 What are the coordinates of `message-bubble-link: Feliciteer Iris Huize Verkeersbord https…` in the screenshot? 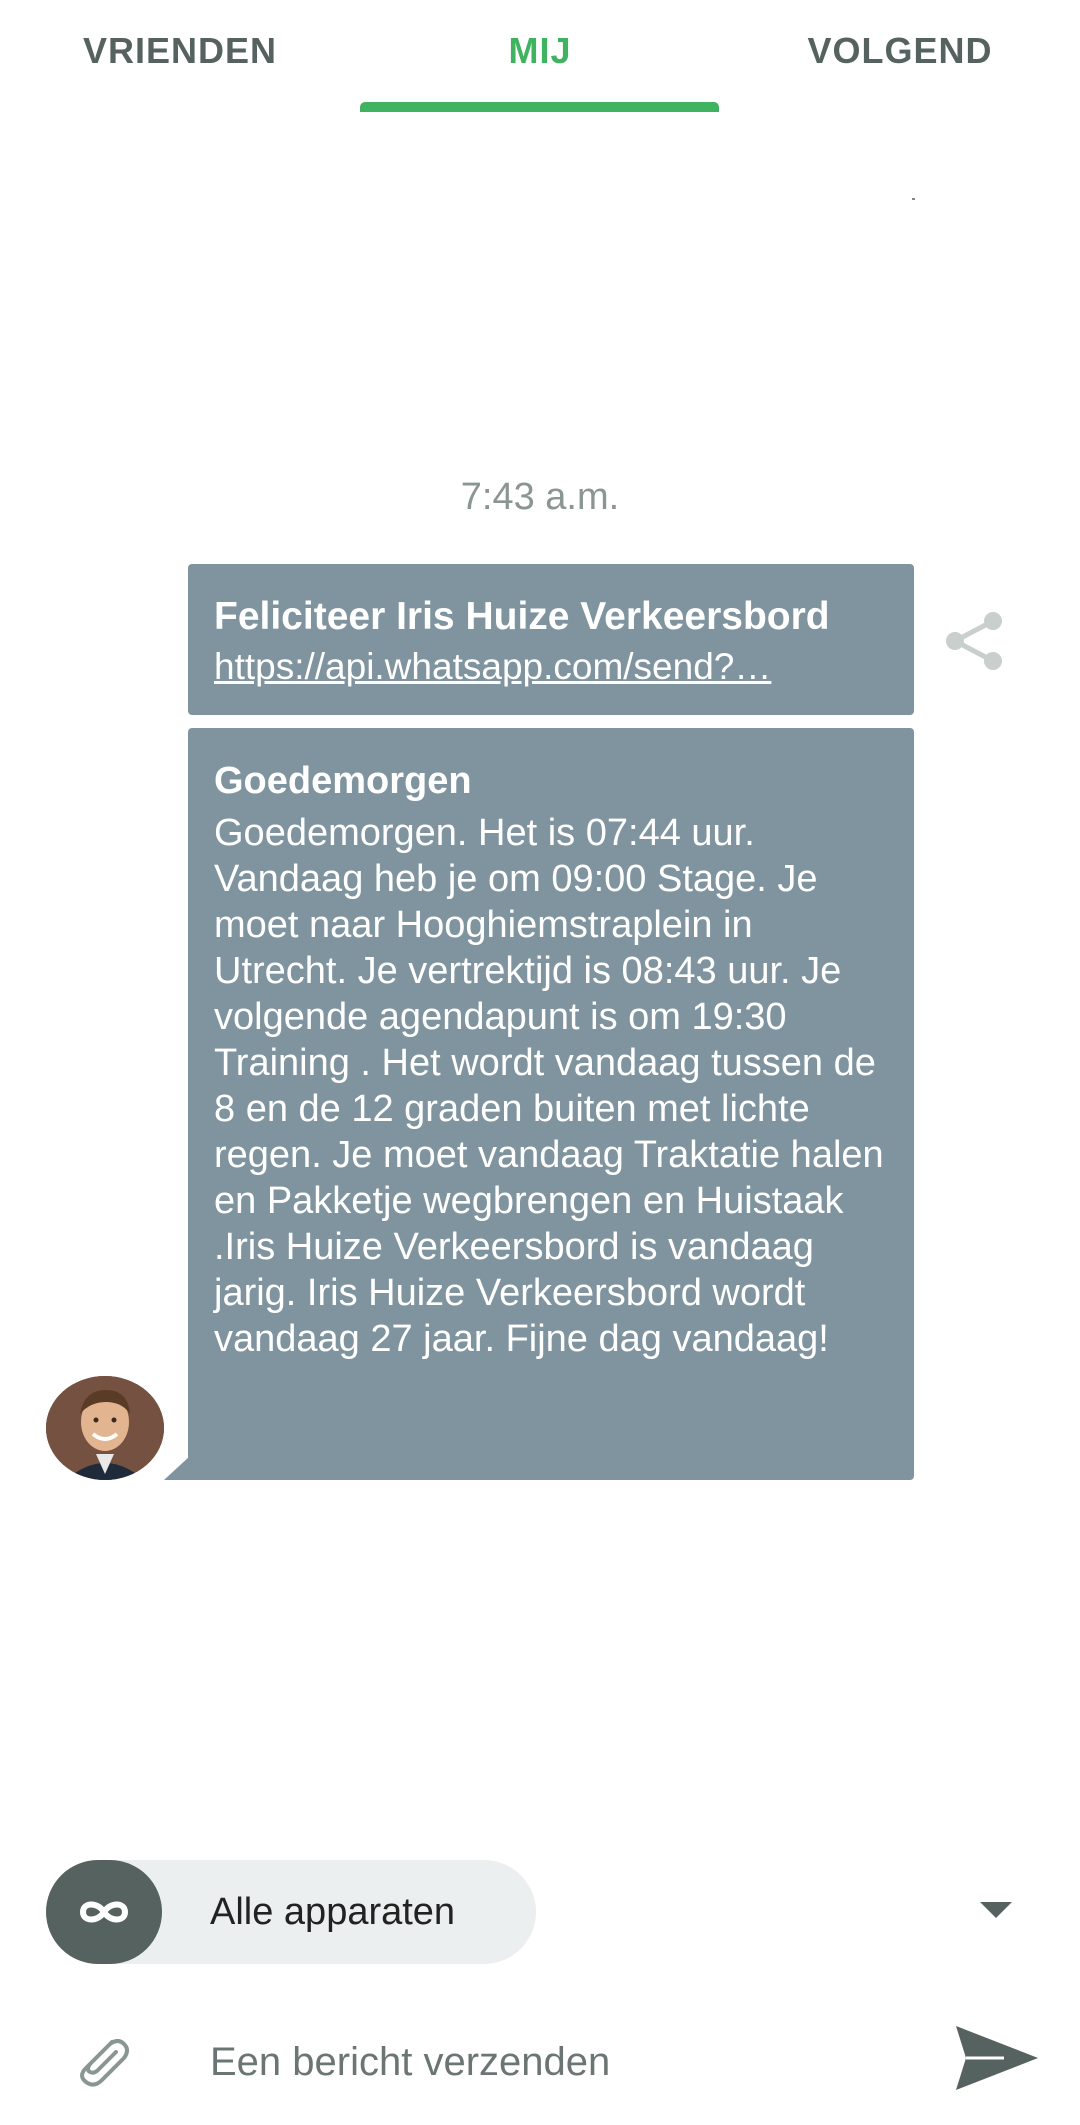 It's located at (551, 639).